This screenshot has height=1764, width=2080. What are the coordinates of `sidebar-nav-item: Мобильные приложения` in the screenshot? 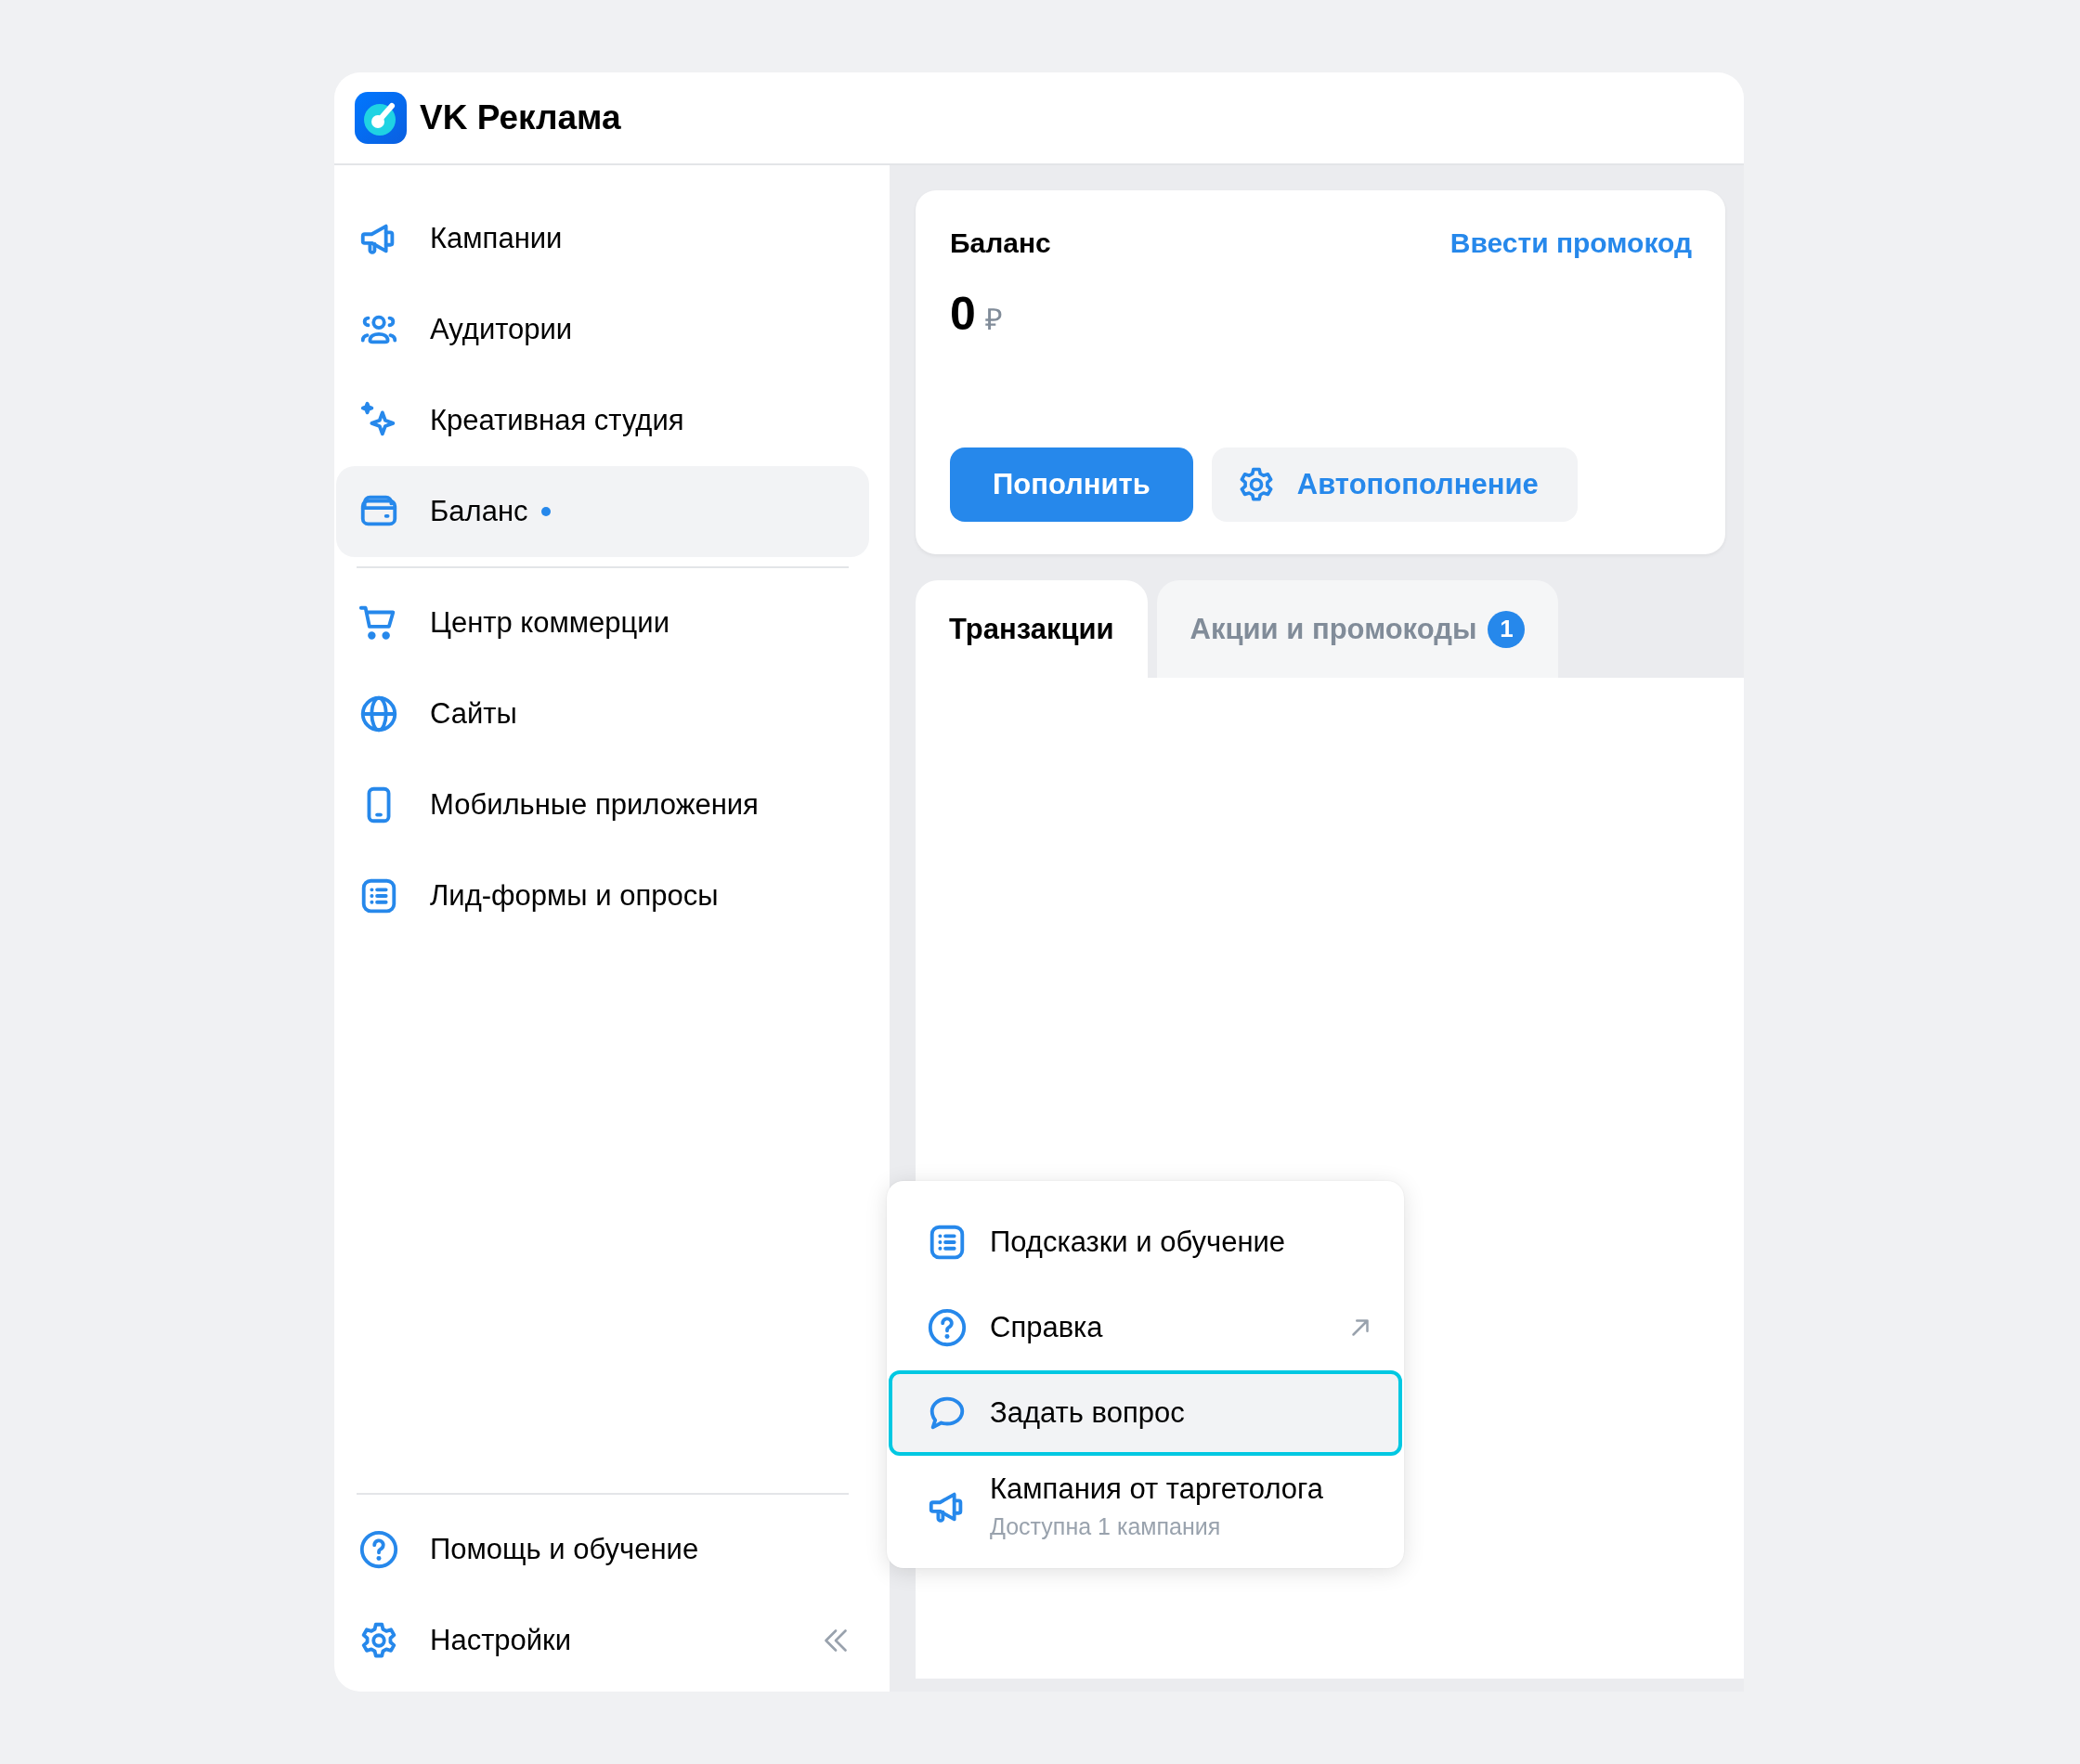 It's located at (602, 804).